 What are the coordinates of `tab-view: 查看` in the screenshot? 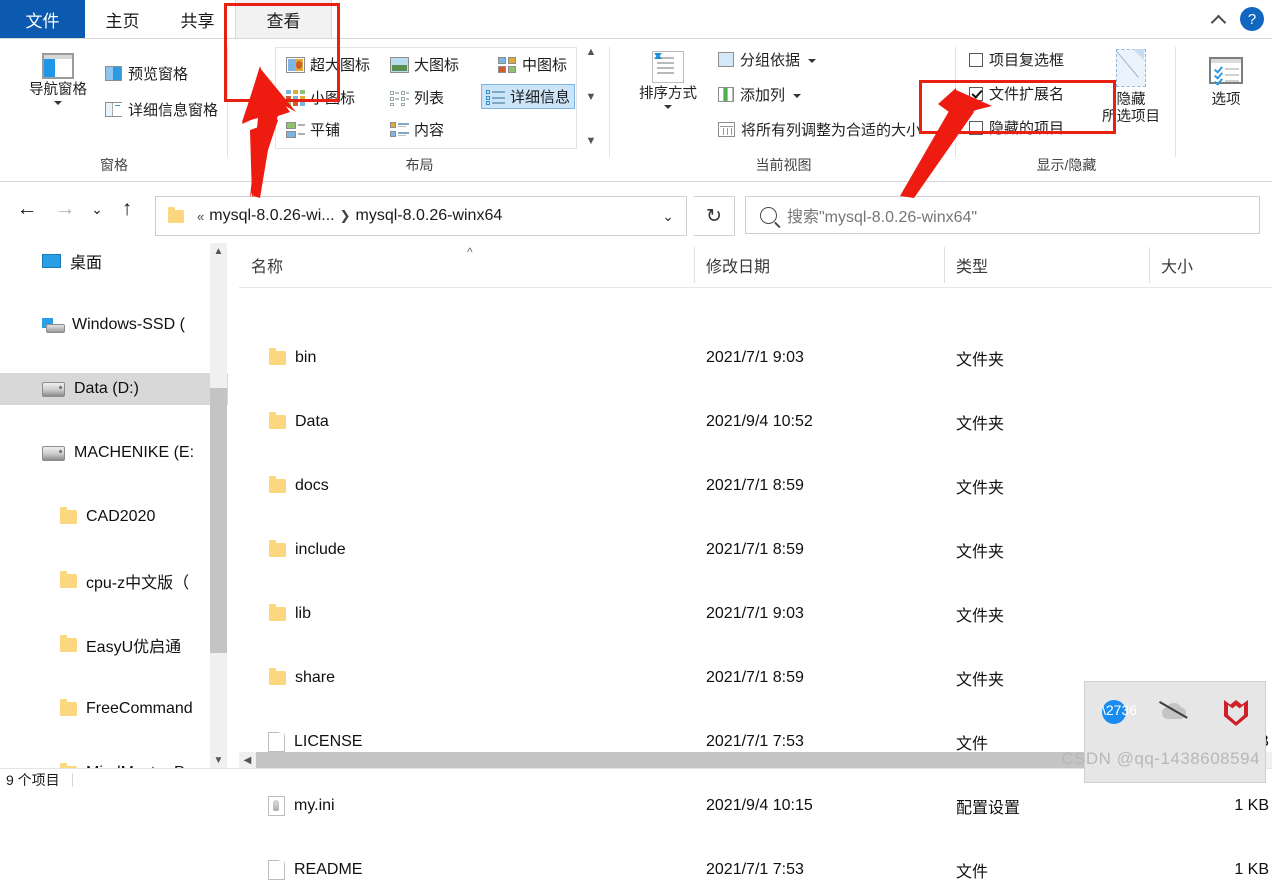 It's located at (283, 19).